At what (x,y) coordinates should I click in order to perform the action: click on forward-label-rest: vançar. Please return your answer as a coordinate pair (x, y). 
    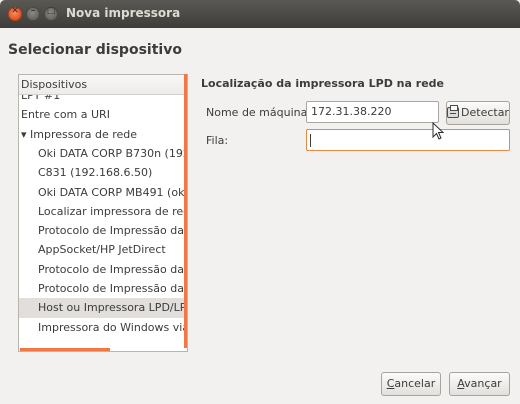
    Looking at the image, I should click on (483, 383).